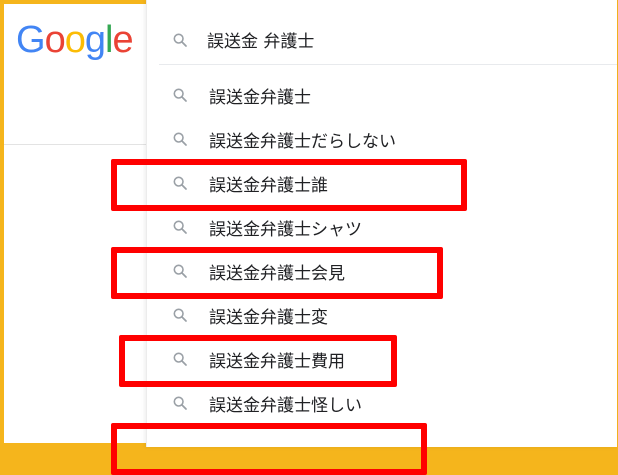 This screenshot has height=475, width=618. I want to click on suggestion-label: 誤送金弁護士誰, so click(268, 186).